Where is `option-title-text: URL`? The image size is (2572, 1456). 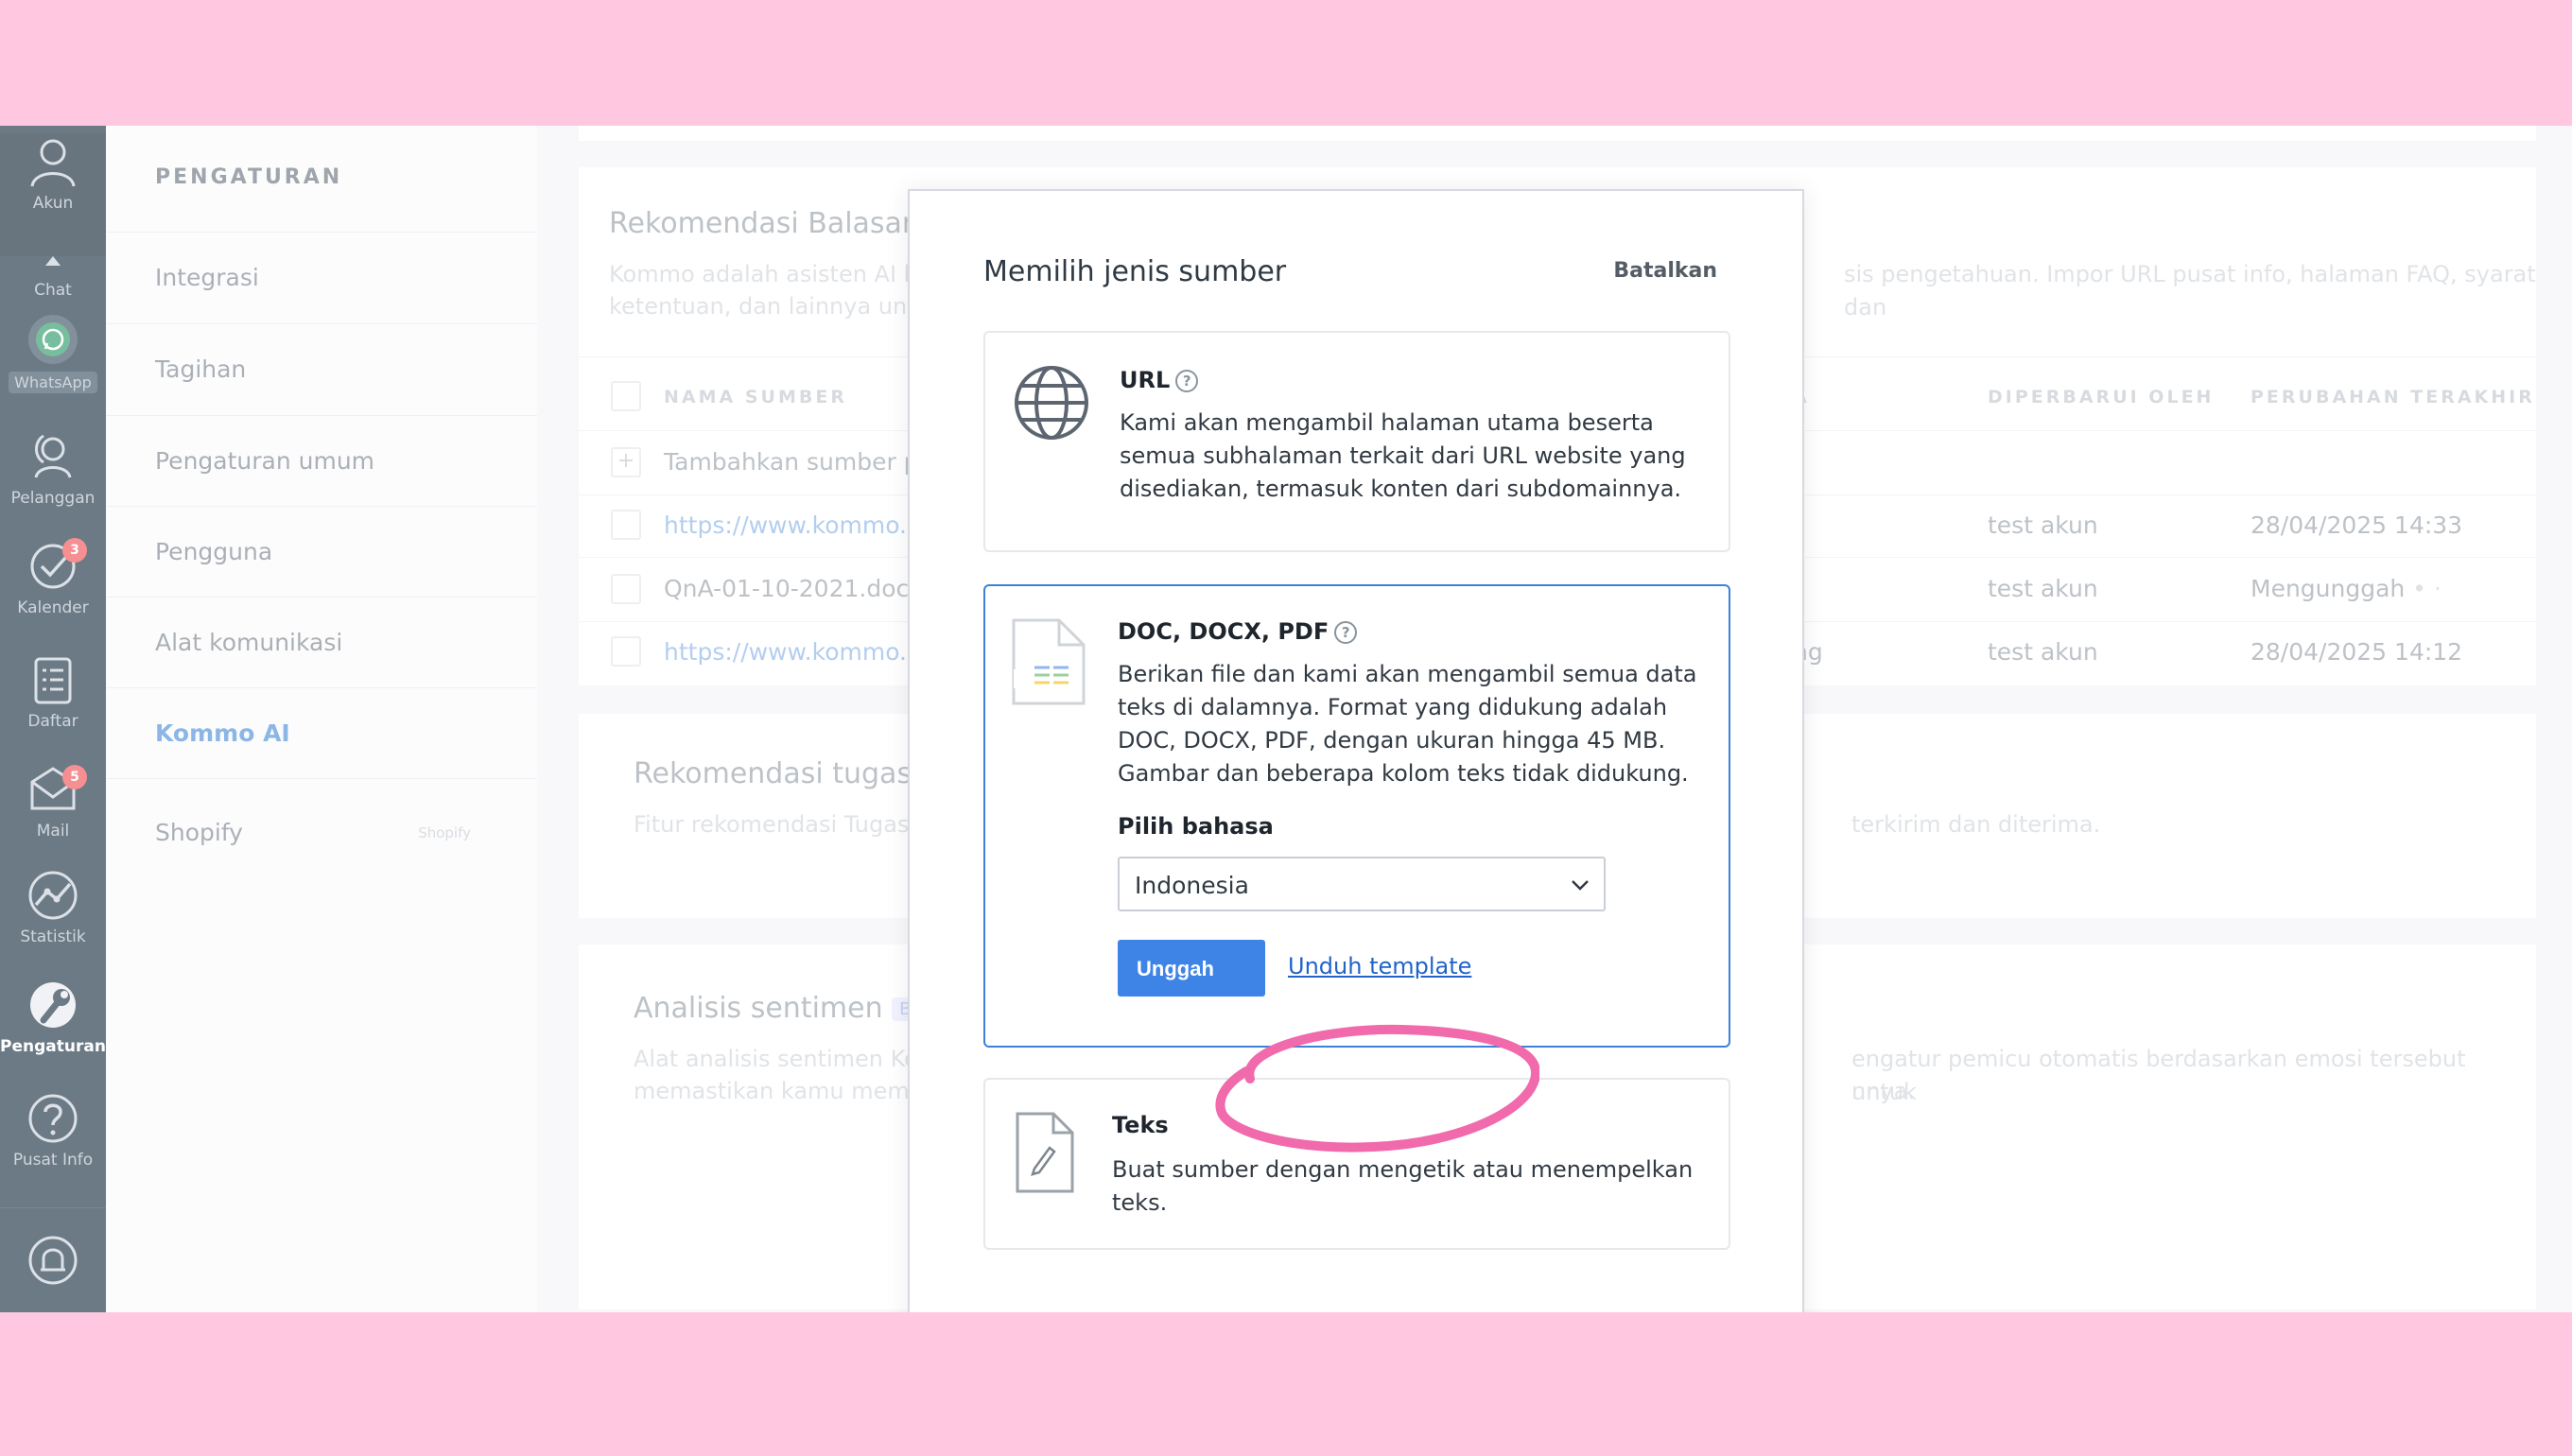 option-title-text: URL is located at coordinates (1145, 380).